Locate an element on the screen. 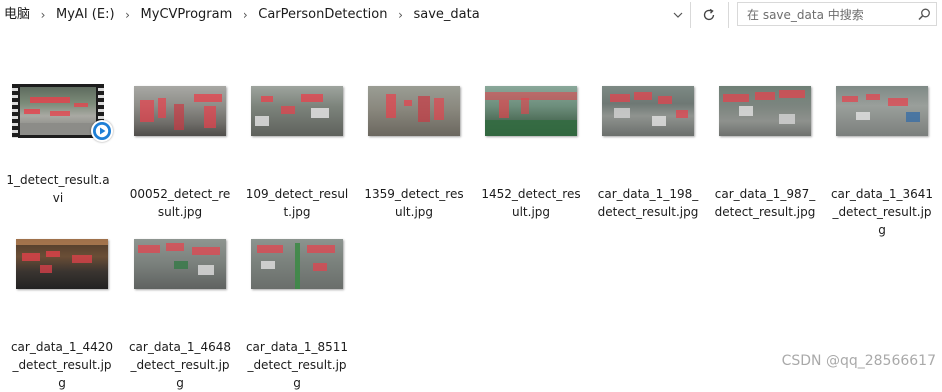 The height and width of the screenshot is (392, 942). media-player-icon is located at coordinates (102, 131).